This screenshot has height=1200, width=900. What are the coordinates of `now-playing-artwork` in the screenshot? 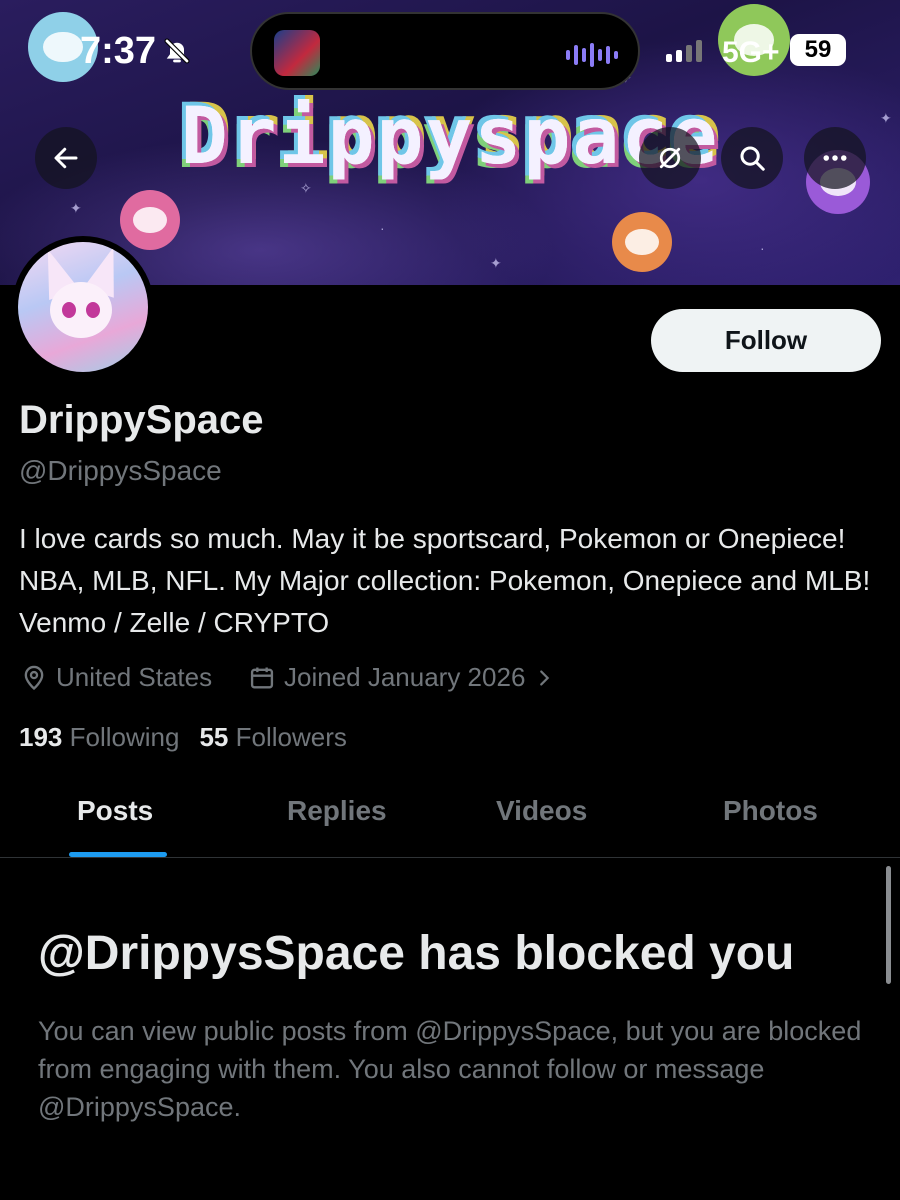 It's located at (297, 53).